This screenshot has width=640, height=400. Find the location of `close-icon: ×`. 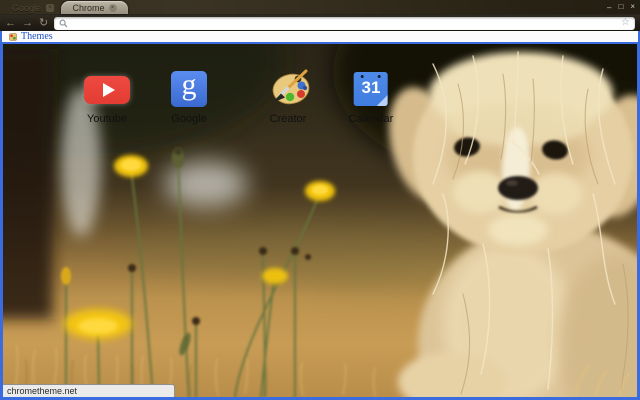

close-icon: × is located at coordinates (632, 6).